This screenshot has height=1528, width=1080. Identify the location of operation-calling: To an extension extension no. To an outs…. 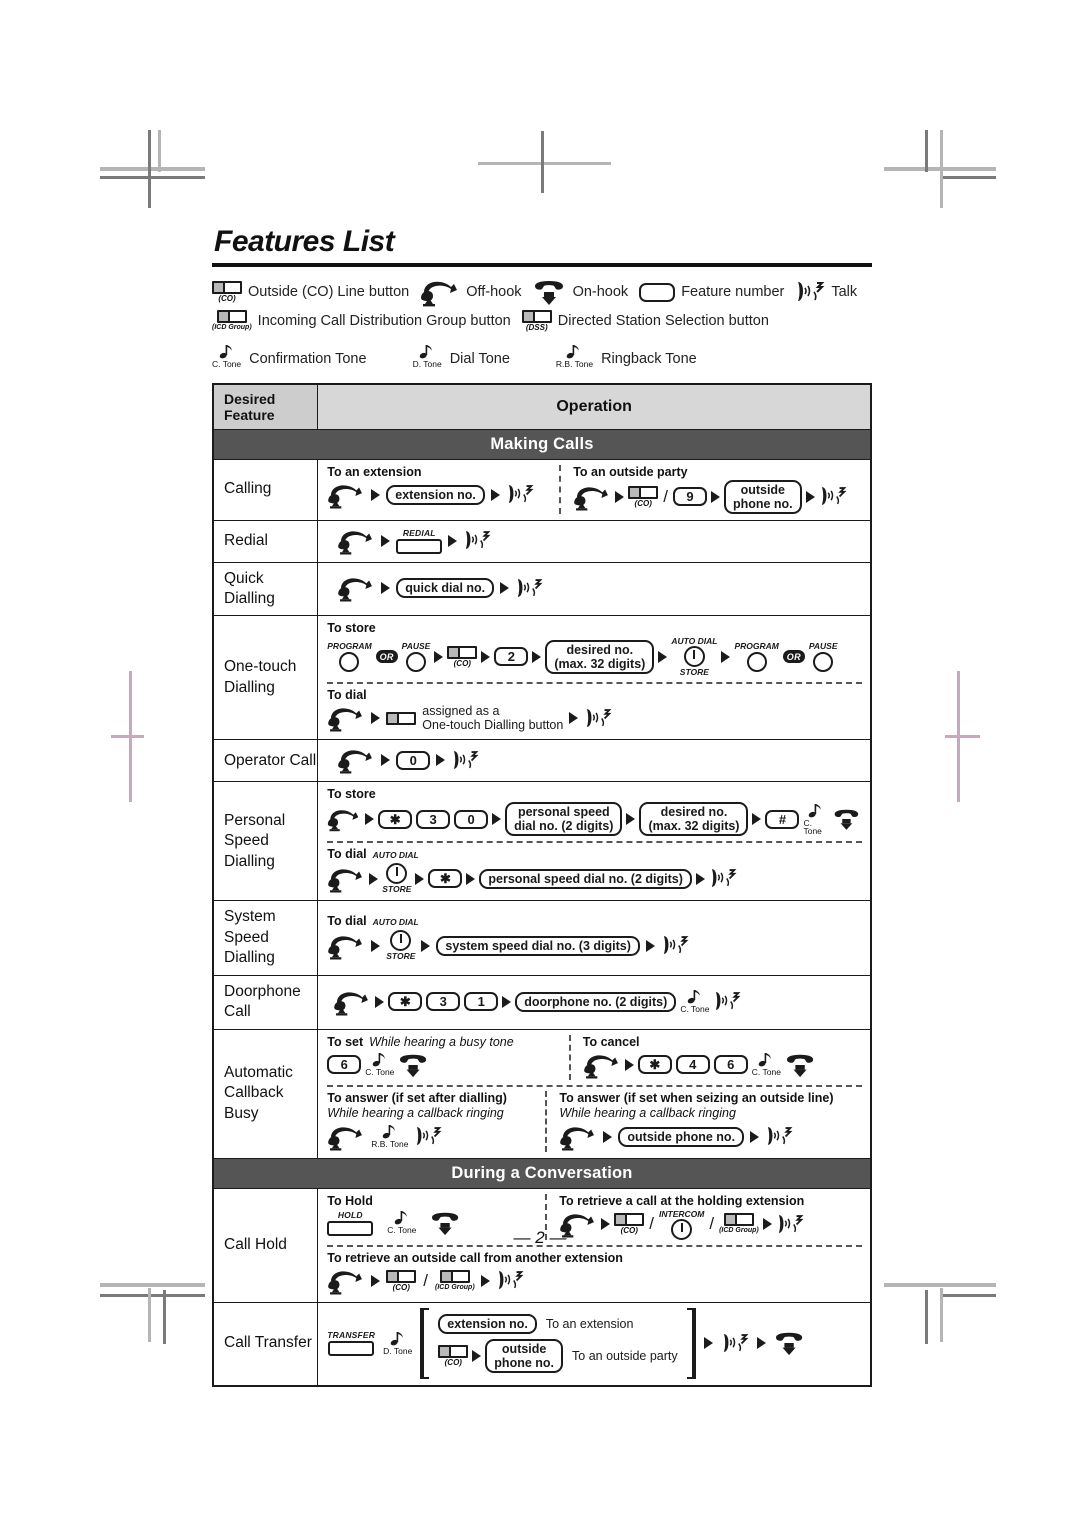
(594, 489).